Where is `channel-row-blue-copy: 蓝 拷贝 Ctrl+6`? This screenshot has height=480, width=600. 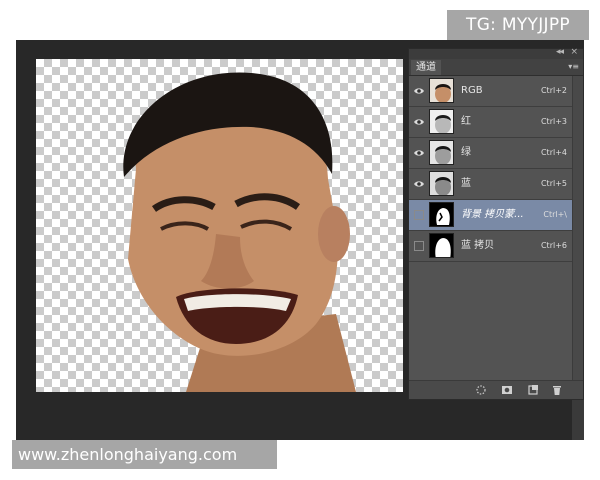
channel-row-blue-copy: 蓝 拷贝 Ctrl+6 is located at coordinates (491, 246).